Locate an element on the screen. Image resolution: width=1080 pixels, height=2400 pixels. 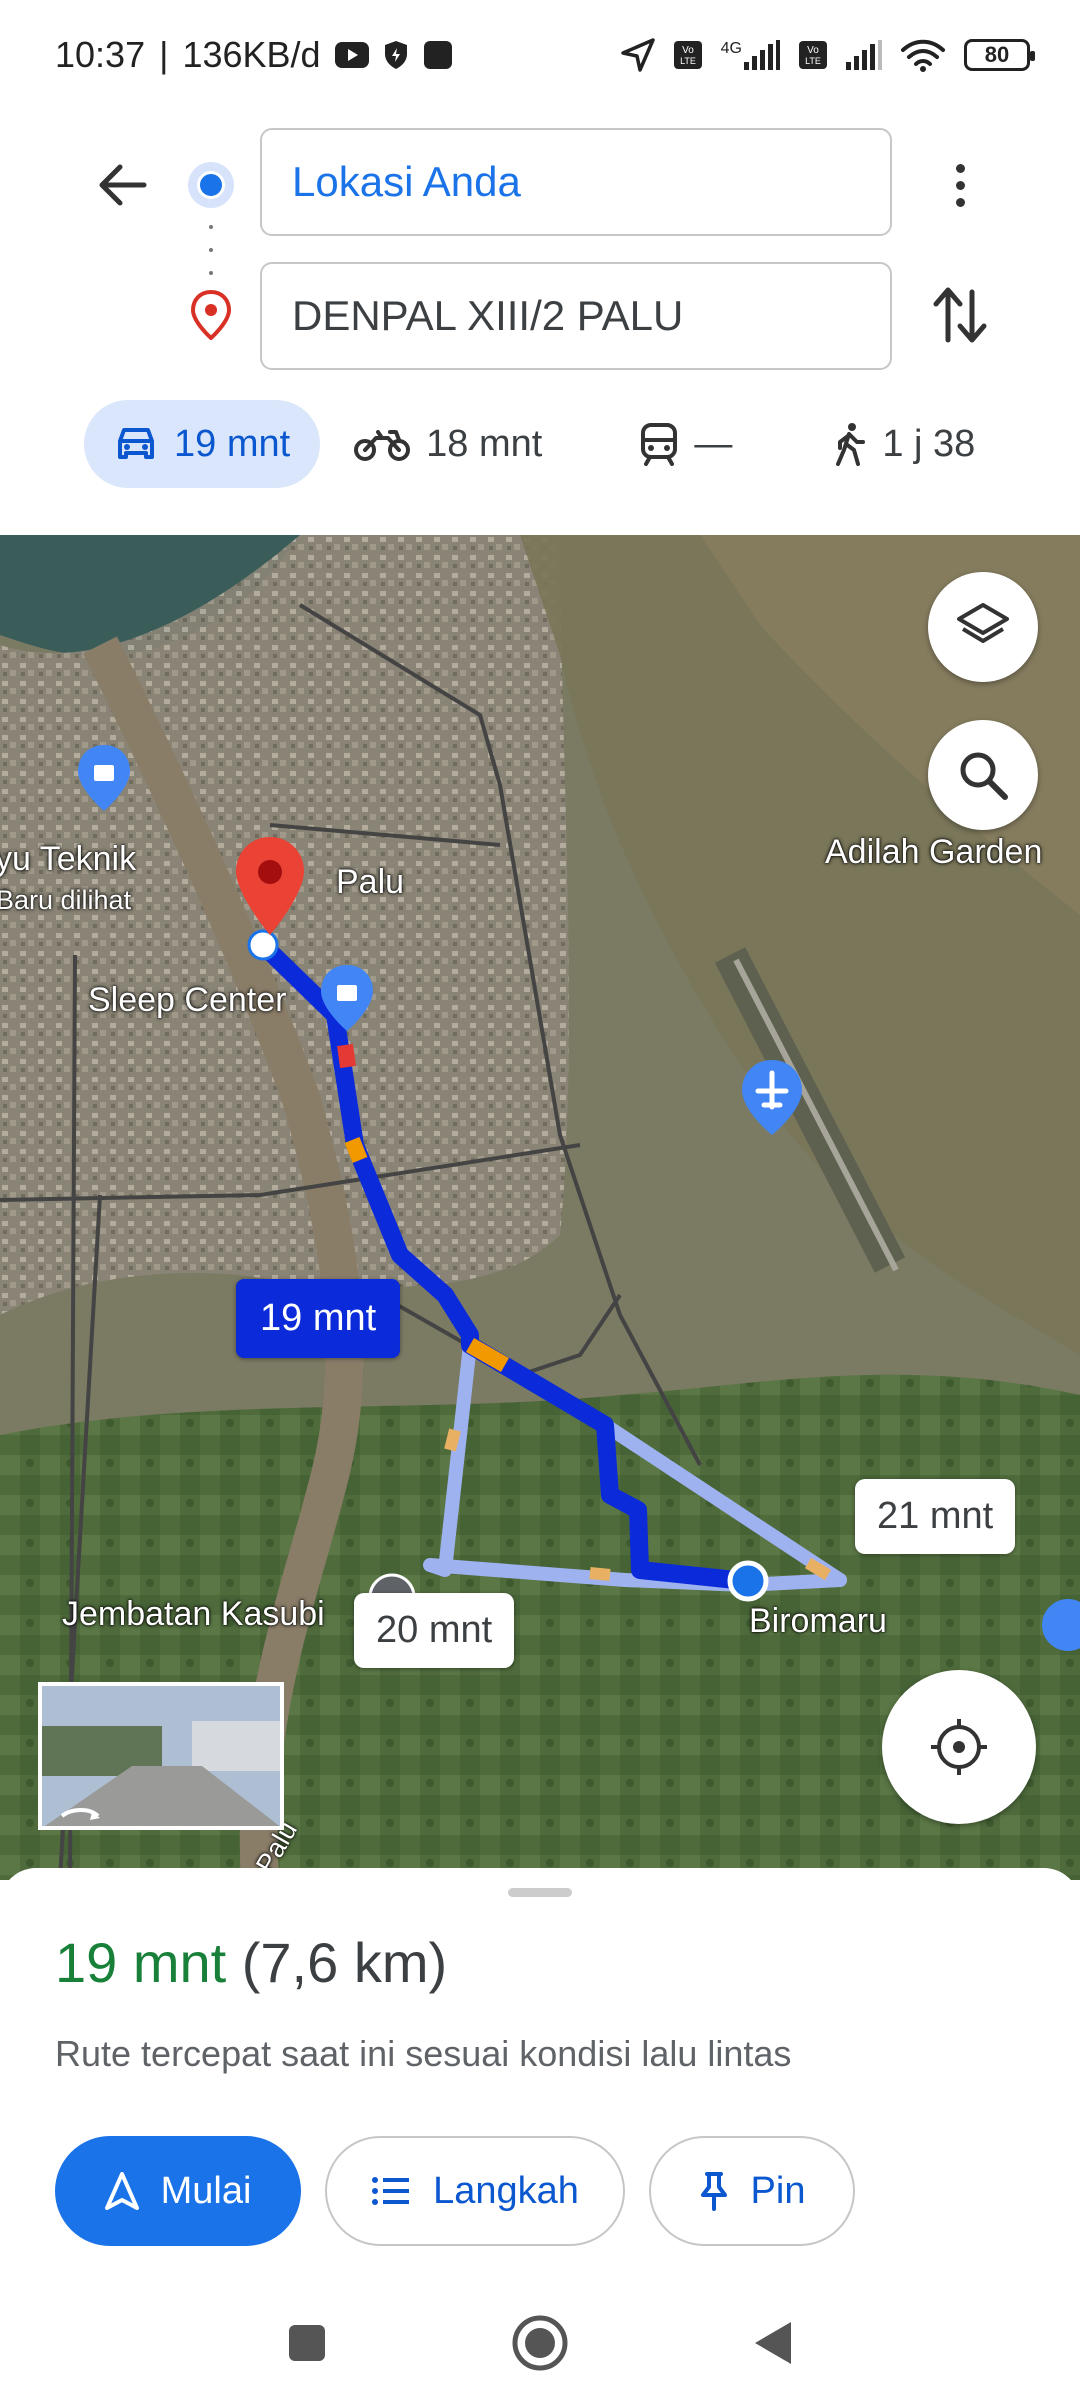
back-button is located at coordinates (123, 185).